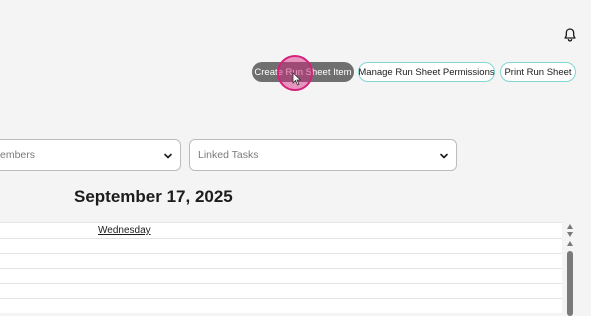 The height and width of the screenshot is (316, 591). What do you see at coordinates (538, 72) in the screenshot?
I see `print-run-sheet-button: Print Run Sheet` at bounding box center [538, 72].